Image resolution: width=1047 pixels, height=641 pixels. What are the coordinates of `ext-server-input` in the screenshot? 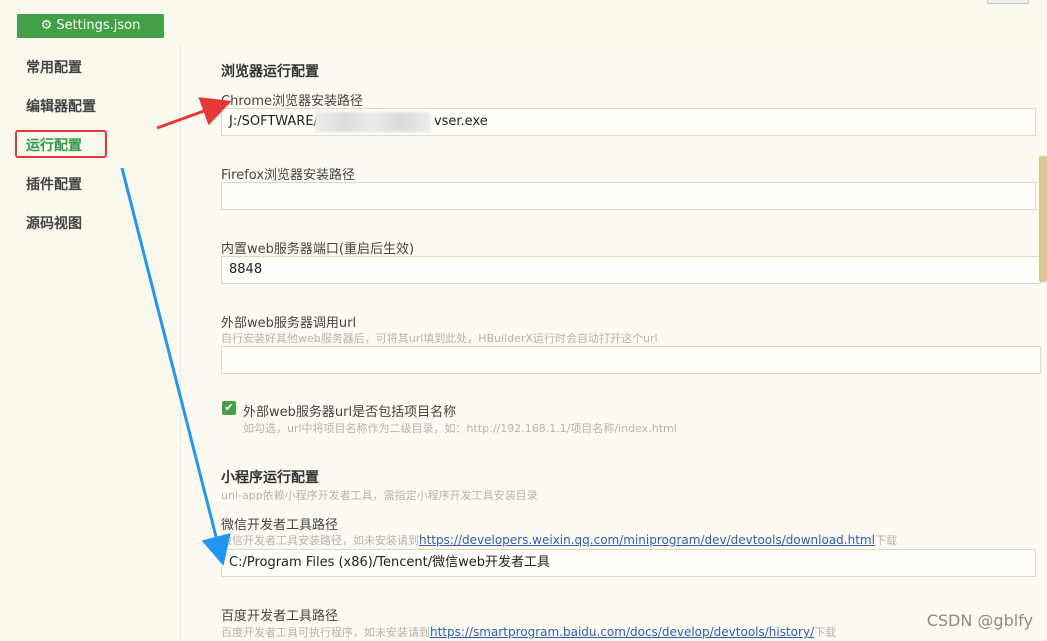 It's located at (631, 360).